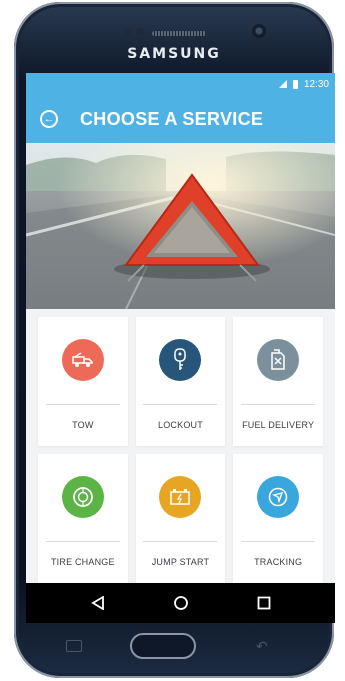 Image resolution: width=345 pixels, height=681 pixels. I want to click on signal-icon, so click(282, 84).